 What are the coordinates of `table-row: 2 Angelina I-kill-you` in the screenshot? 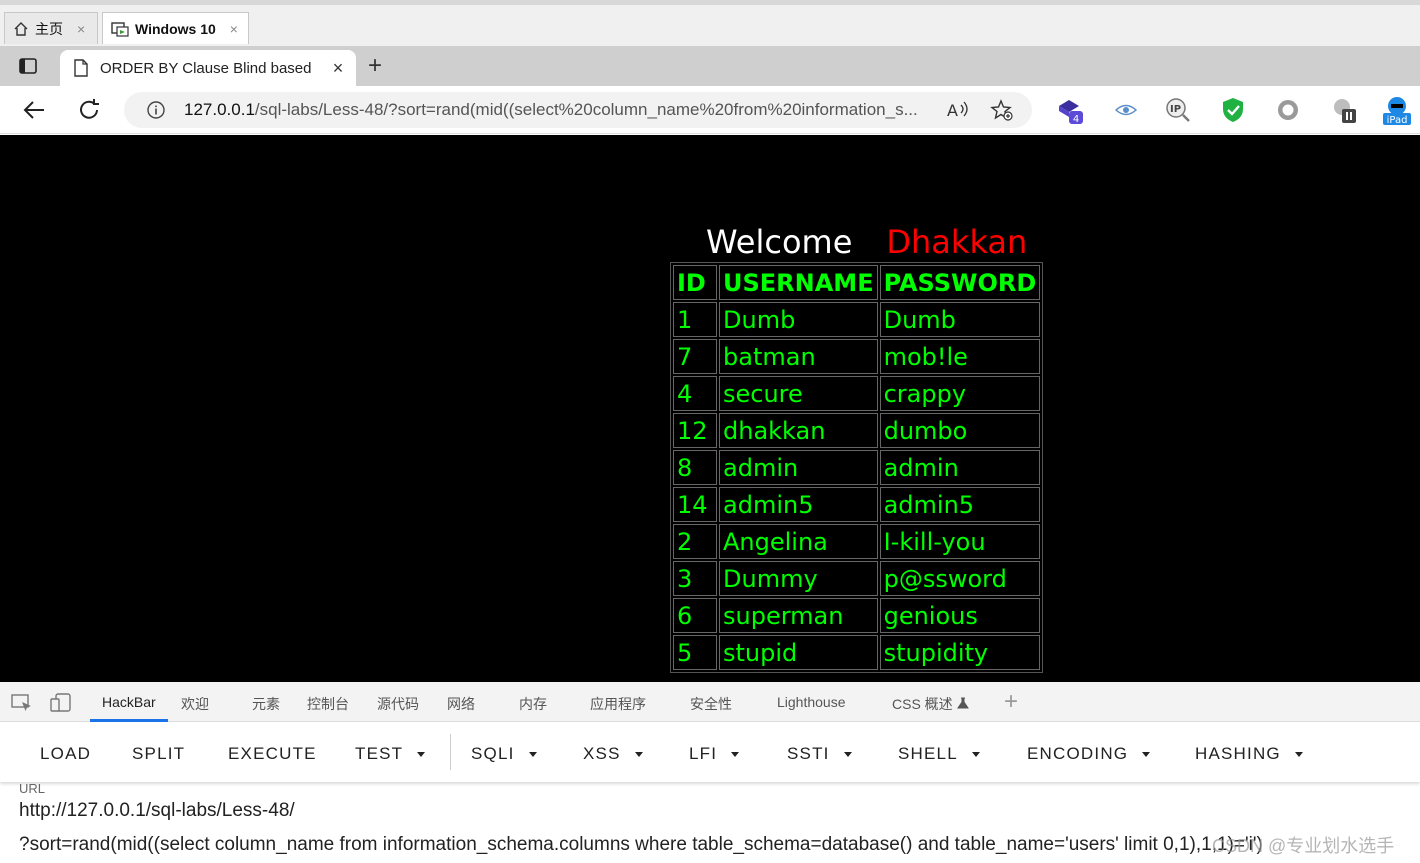 It's located at (857, 541).